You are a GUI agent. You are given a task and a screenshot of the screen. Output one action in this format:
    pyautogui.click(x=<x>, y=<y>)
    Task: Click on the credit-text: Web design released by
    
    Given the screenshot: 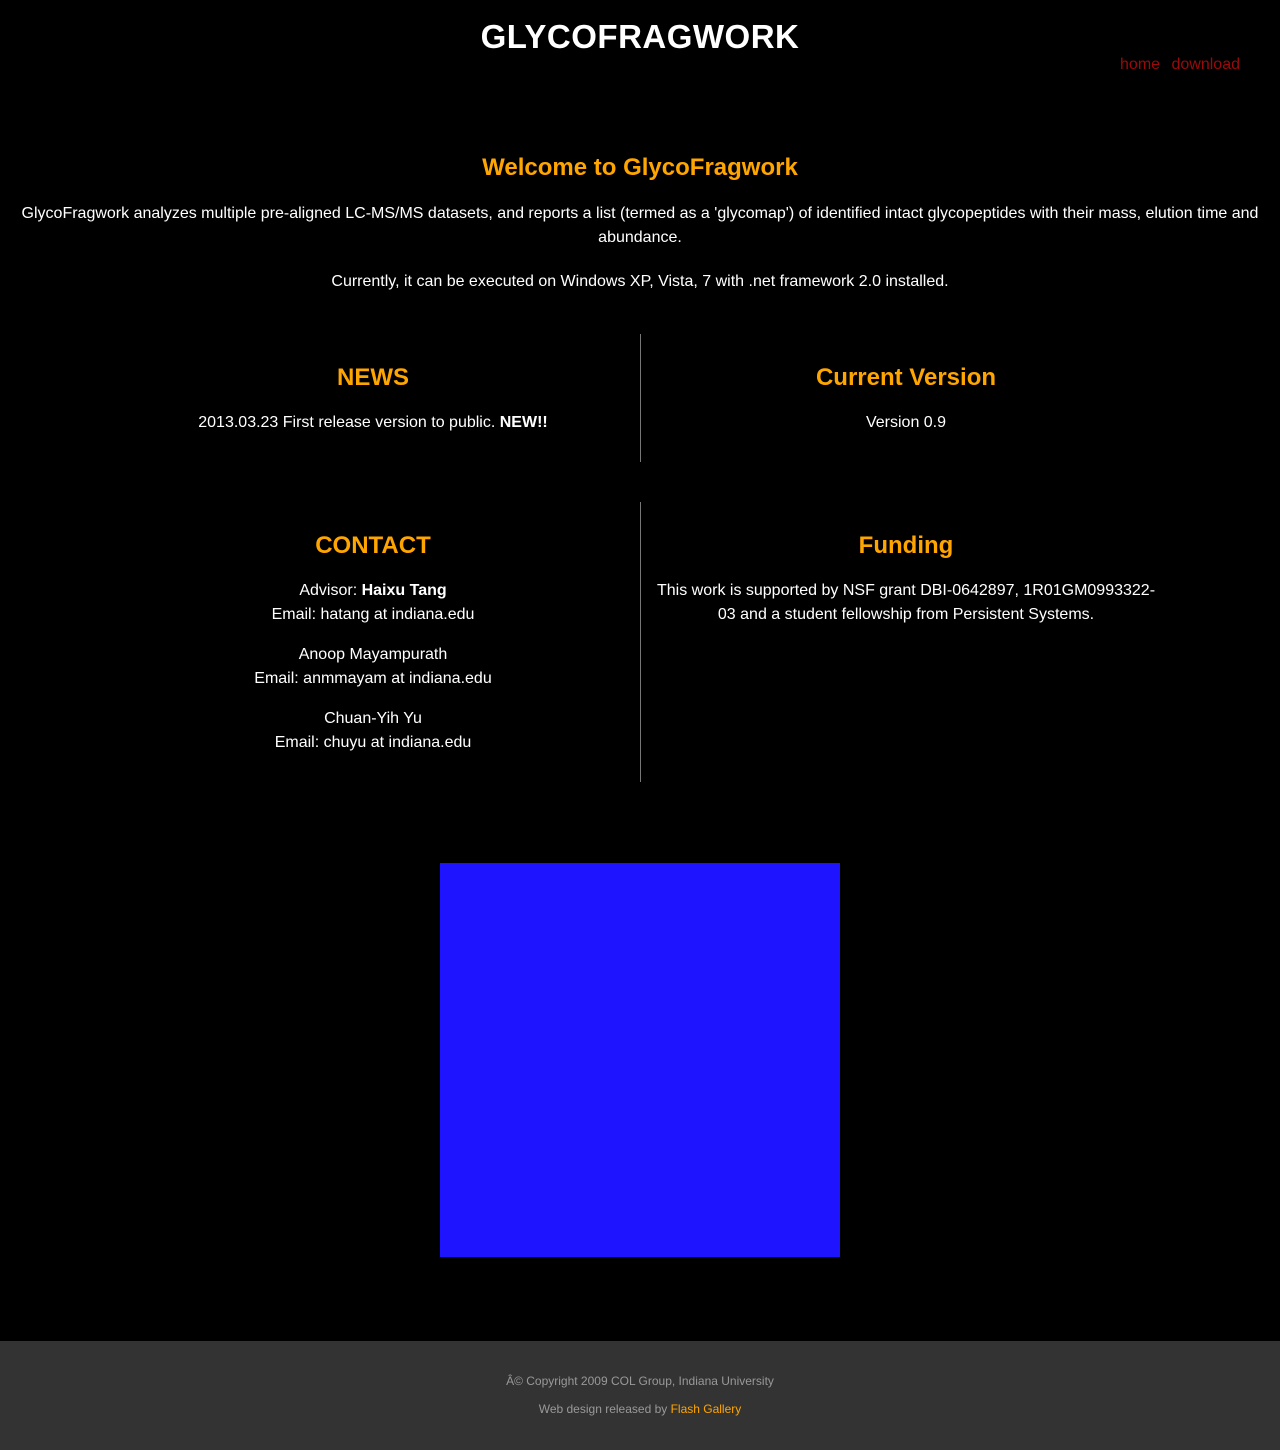 What is the action you would take?
    pyautogui.click(x=604, y=1409)
    